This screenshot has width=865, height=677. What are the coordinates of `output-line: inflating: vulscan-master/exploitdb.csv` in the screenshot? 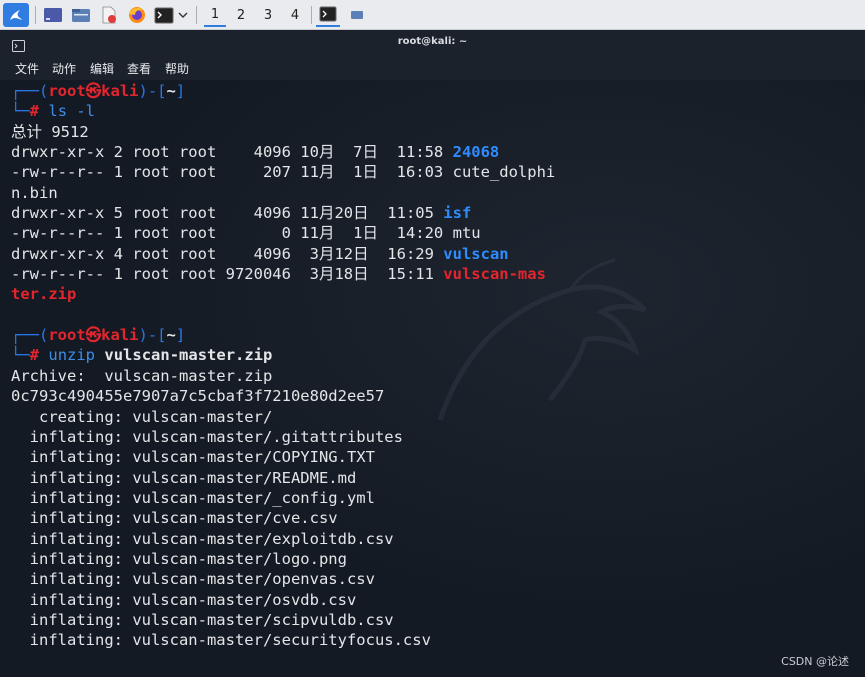 It's located at (202, 538).